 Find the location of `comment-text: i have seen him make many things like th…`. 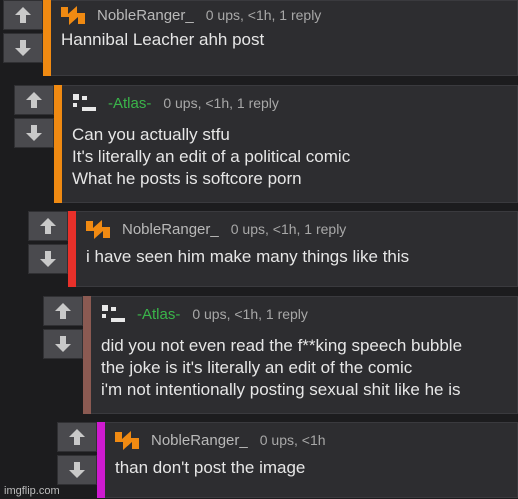

comment-text: i have seen him make many things like th… is located at coordinates (296, 257).